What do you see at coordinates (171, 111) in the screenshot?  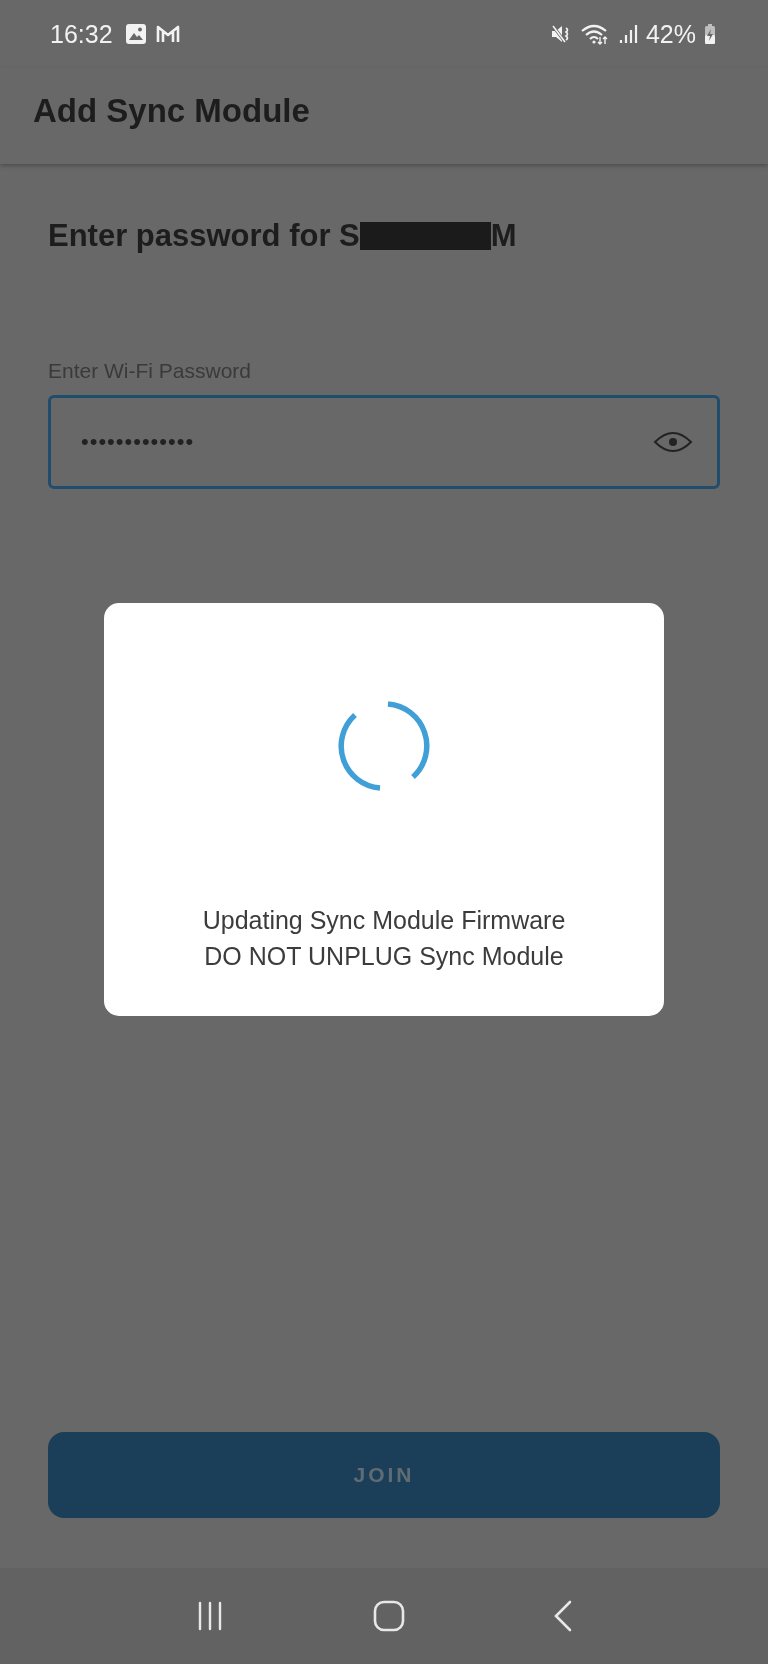 I see `screen-title: Add Sync Module` at bounding box center [171, 111].